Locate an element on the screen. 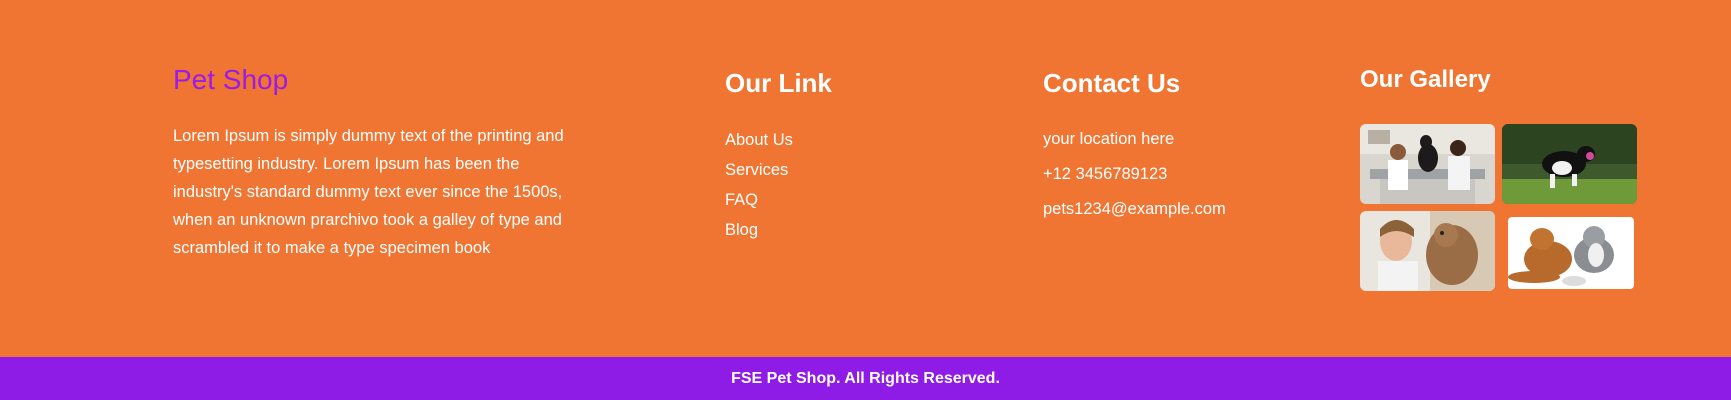 The height and width of the screenshot is (400, 1731). link-item: Services is located at coordinates (759, 176).